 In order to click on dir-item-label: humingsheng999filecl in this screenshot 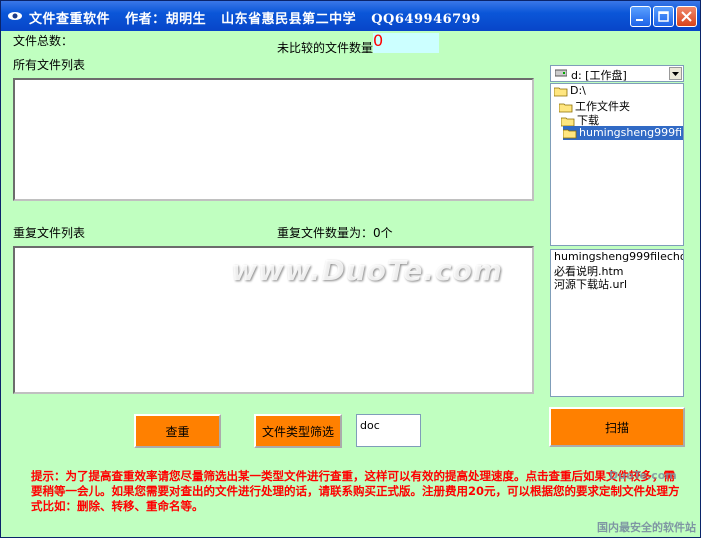, I will do `click(631, 132)`.